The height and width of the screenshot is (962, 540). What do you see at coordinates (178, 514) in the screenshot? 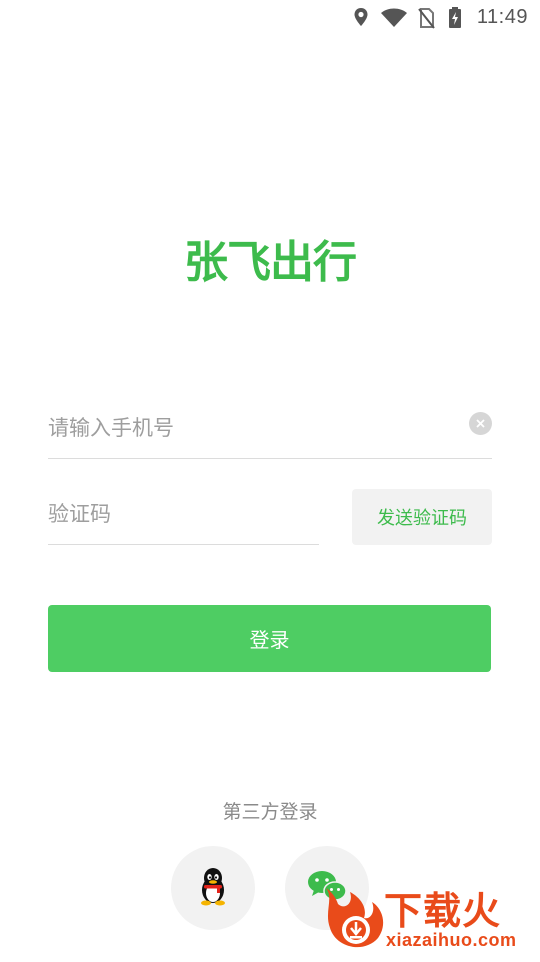
I see `code-input` at bounding box center [178, 514].